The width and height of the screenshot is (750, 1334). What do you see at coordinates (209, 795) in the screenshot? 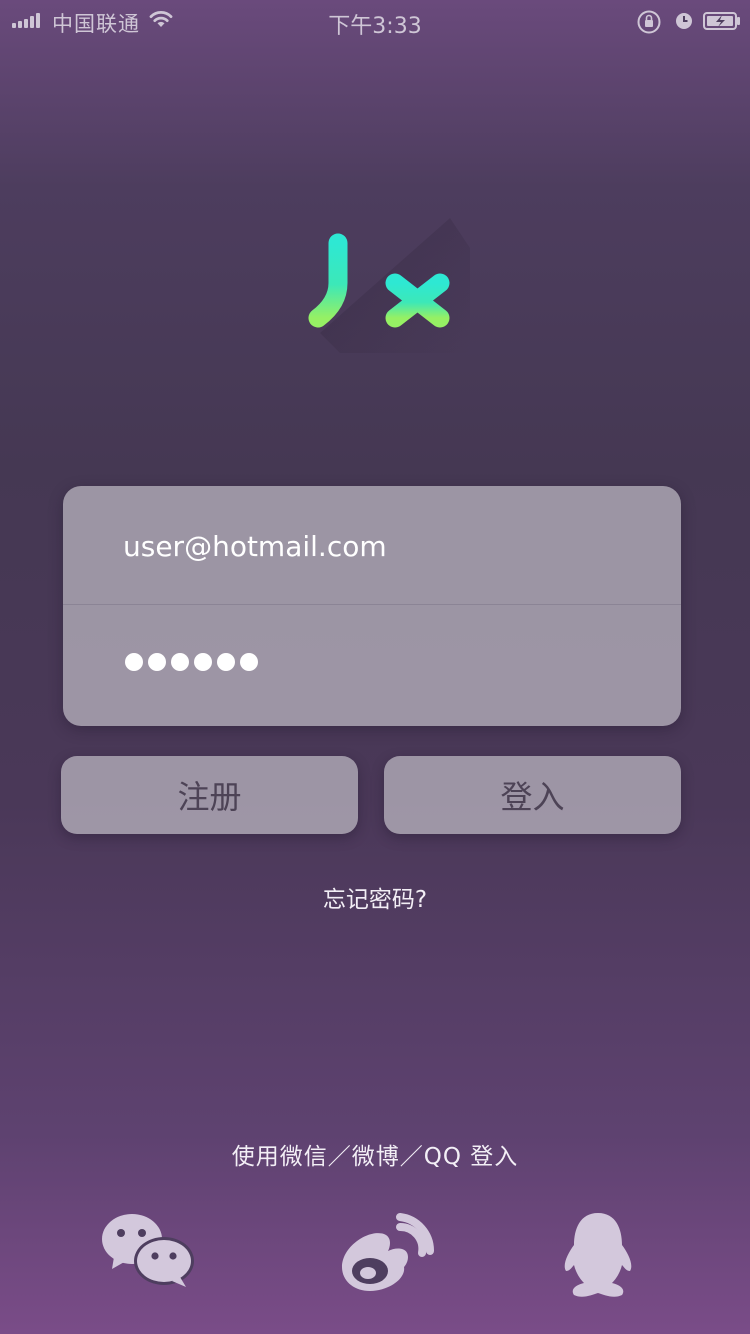
I see `register-button: 注册` at bounding box center [209, 795].